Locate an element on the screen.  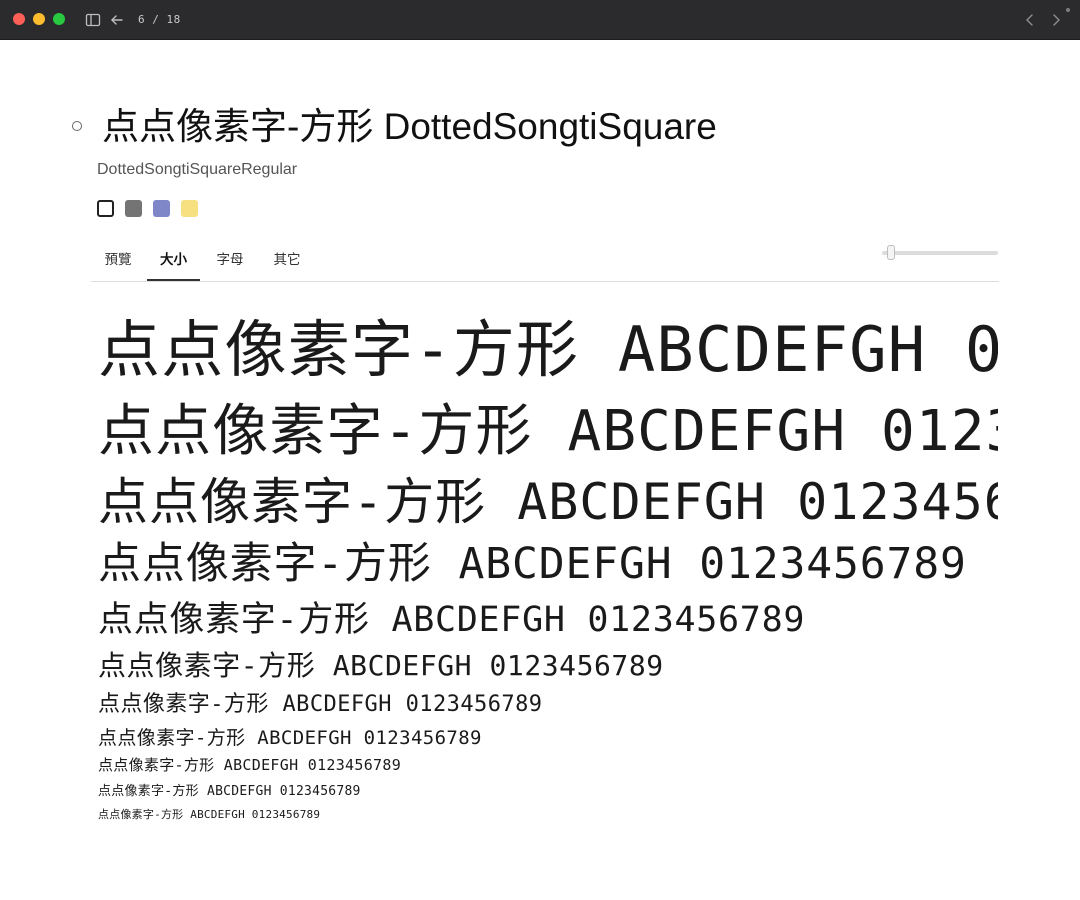
tab-preview: 預覽 is located at coordinates (118, 261).